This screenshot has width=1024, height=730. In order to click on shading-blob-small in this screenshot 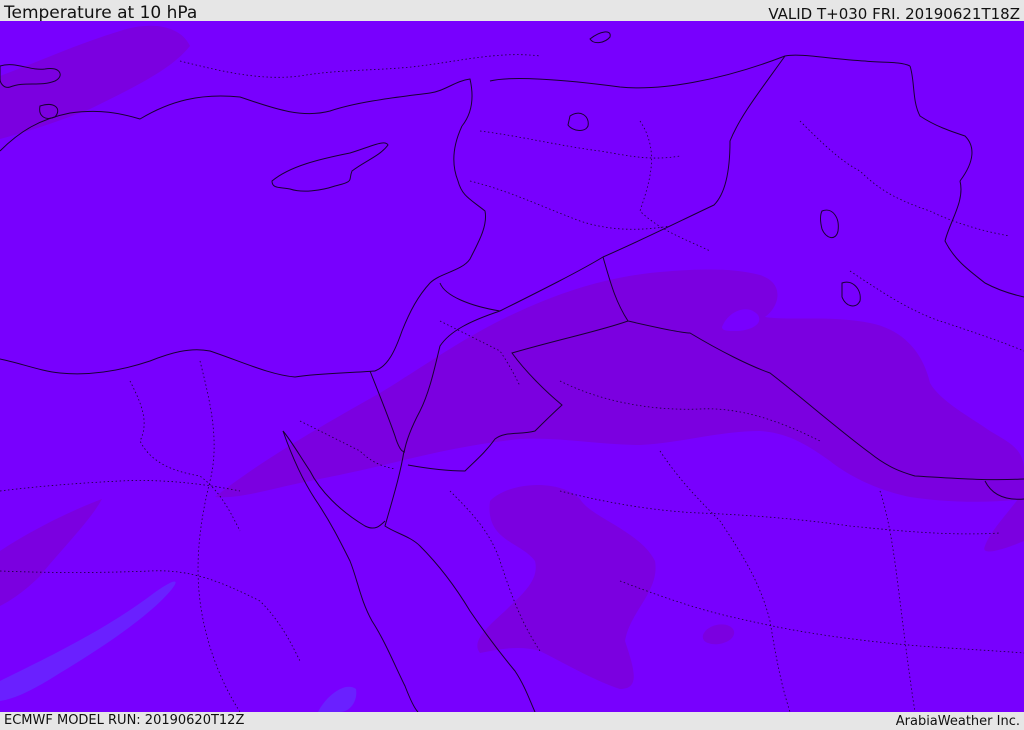, I will do `click(718, 634)`.